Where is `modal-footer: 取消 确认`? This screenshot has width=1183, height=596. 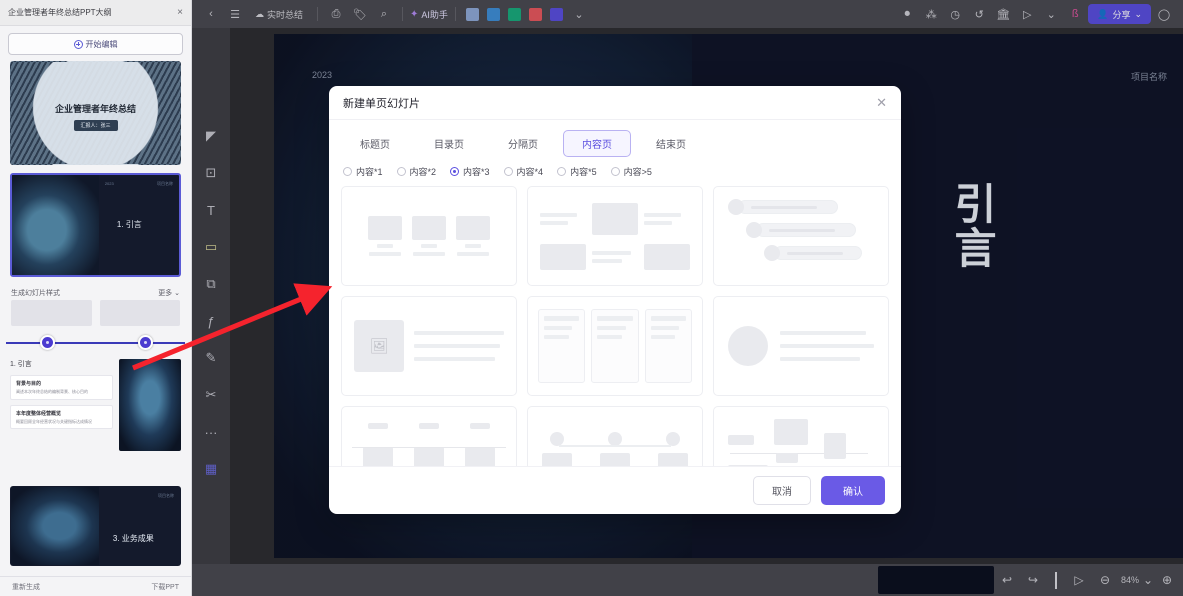
modal-footer: 取消 确认 is located at coordinates (615, 490).